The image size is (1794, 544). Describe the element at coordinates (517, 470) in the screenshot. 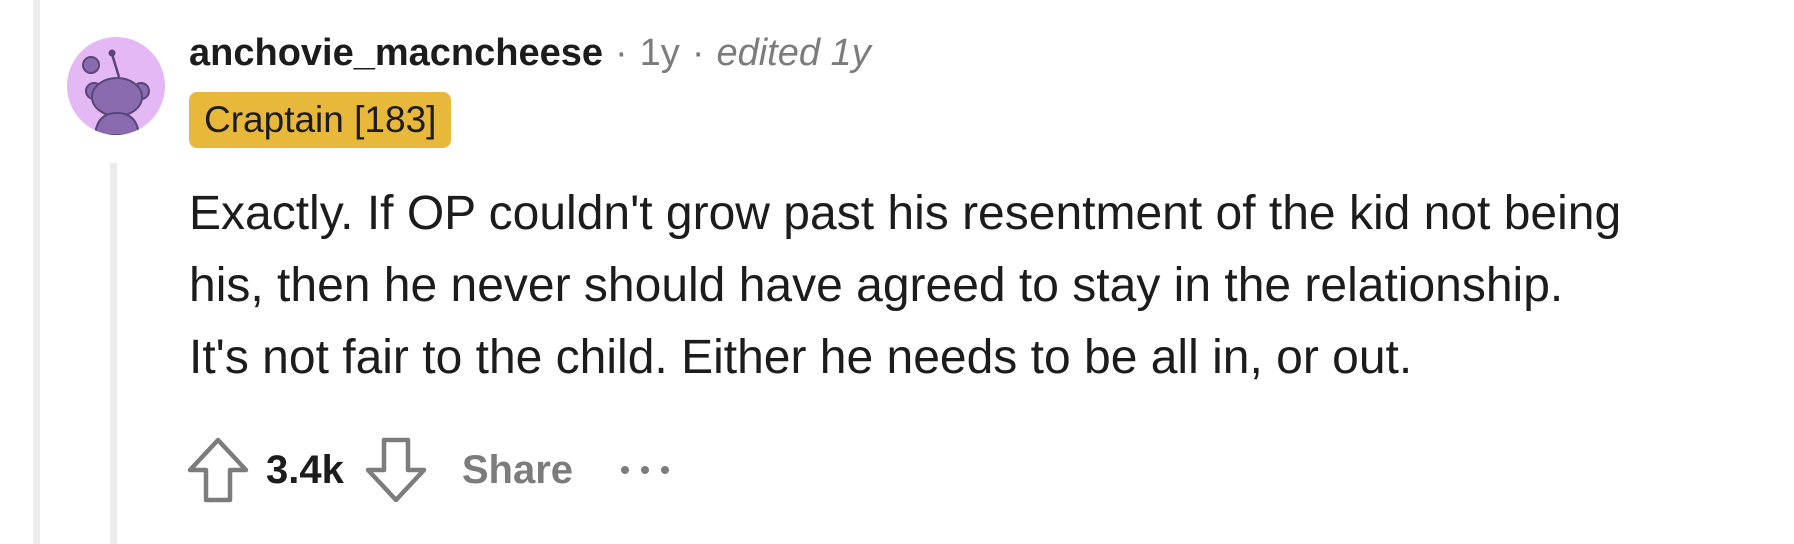

I see `share-button: Share` at that location.